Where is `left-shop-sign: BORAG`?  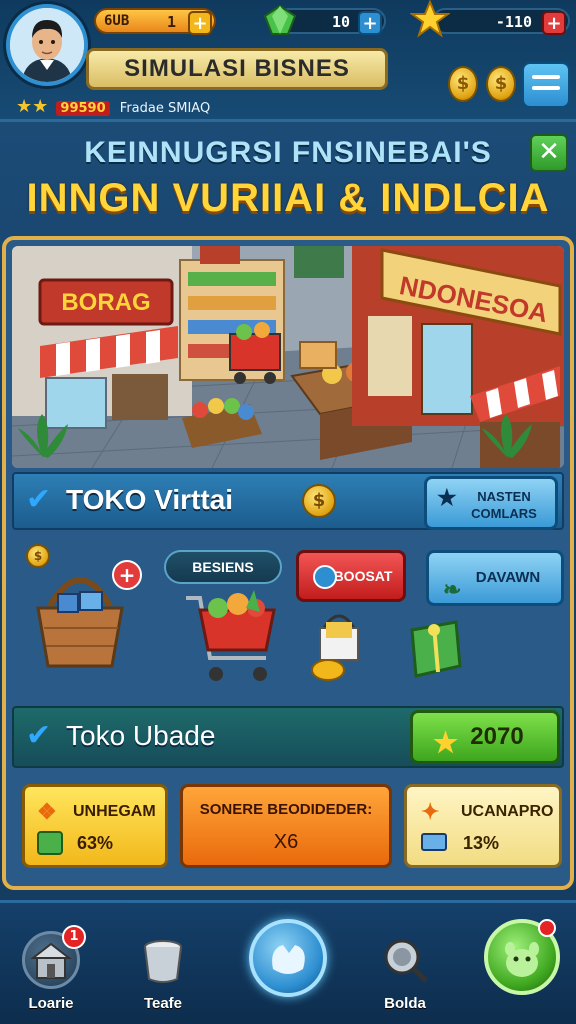
left-shop-sign: BORAG is located at coordinates (105, 302).